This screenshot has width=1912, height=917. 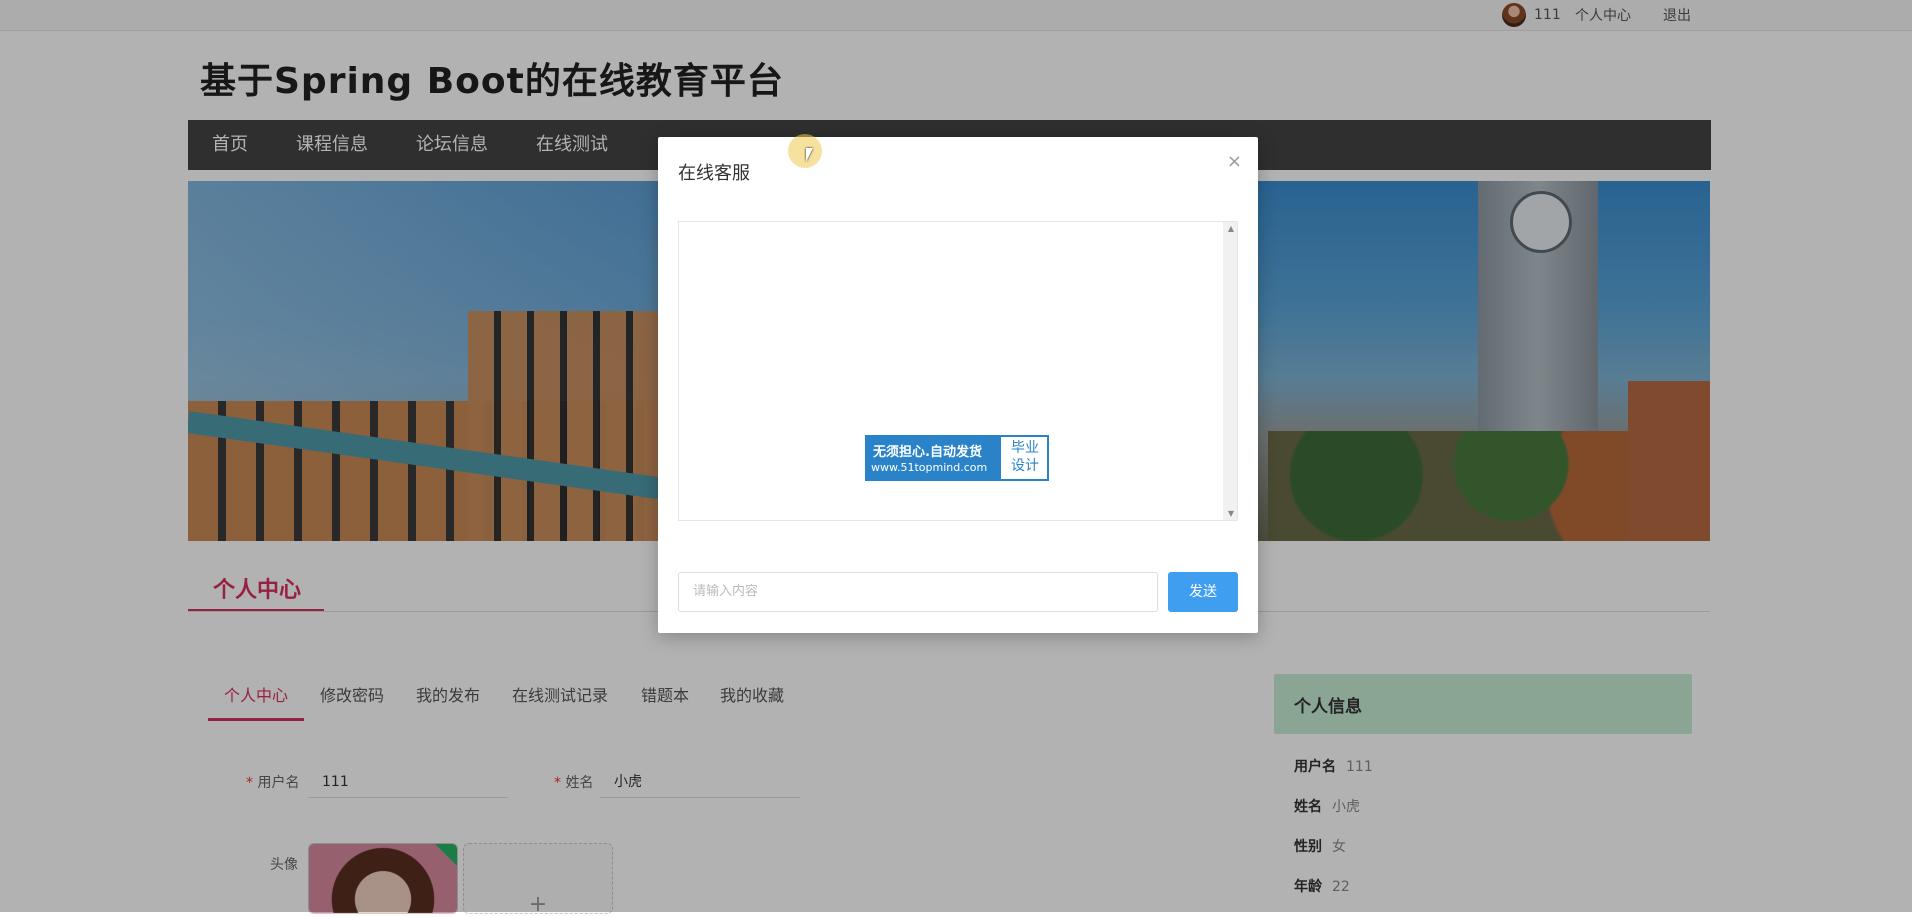 I want to click on chat-scrollbar: ▲ ▼, so click(x=1230, y=371).